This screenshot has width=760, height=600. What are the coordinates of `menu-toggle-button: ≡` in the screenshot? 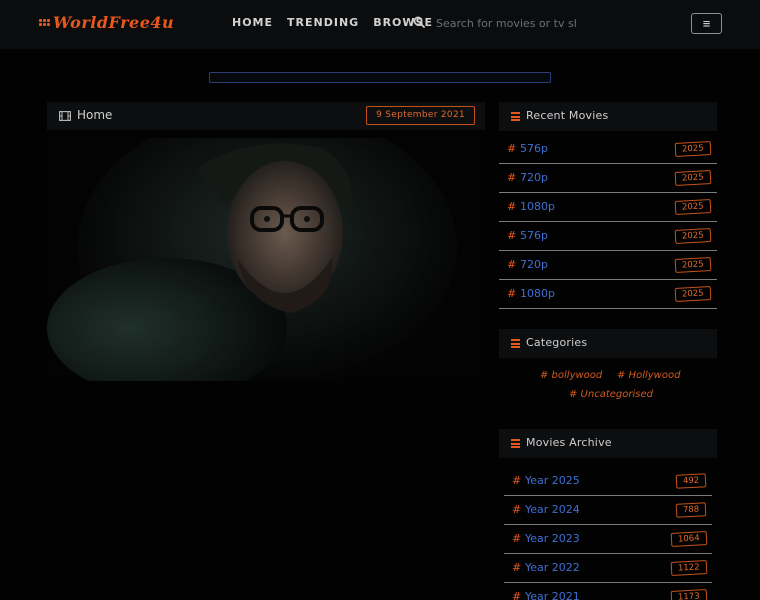 It's located at (706, 23).